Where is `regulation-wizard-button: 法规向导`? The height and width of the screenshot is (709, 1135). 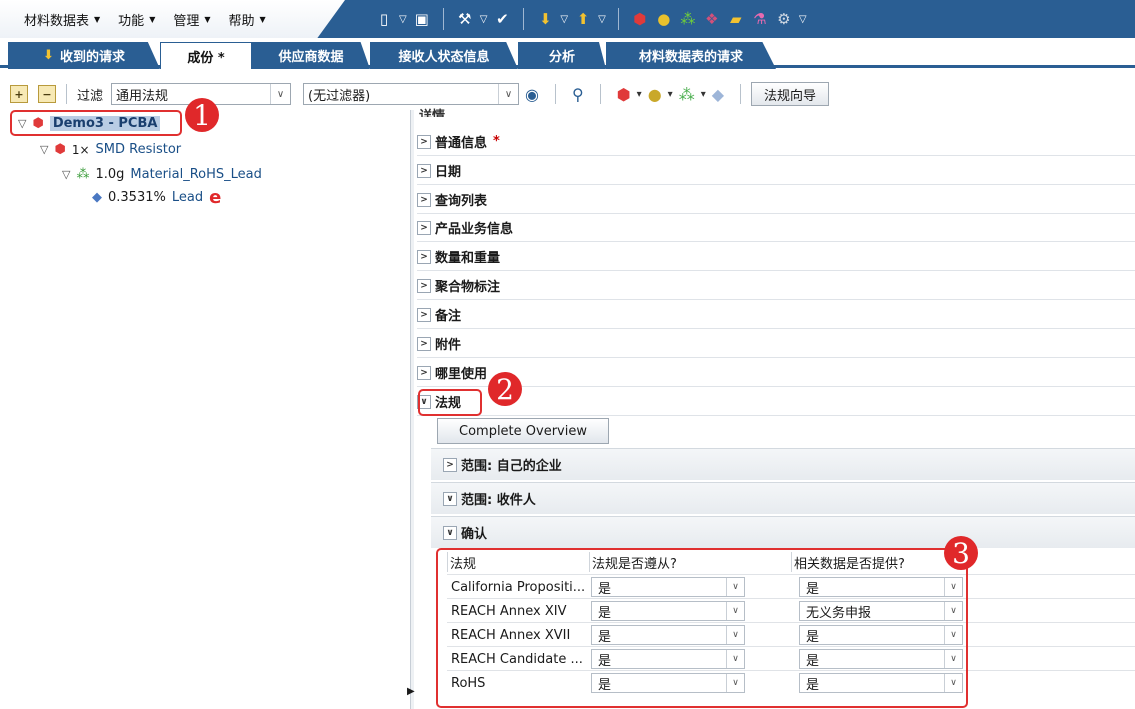 regulation-wizard-button: 法规向导 is located at coordinates (790, 94).